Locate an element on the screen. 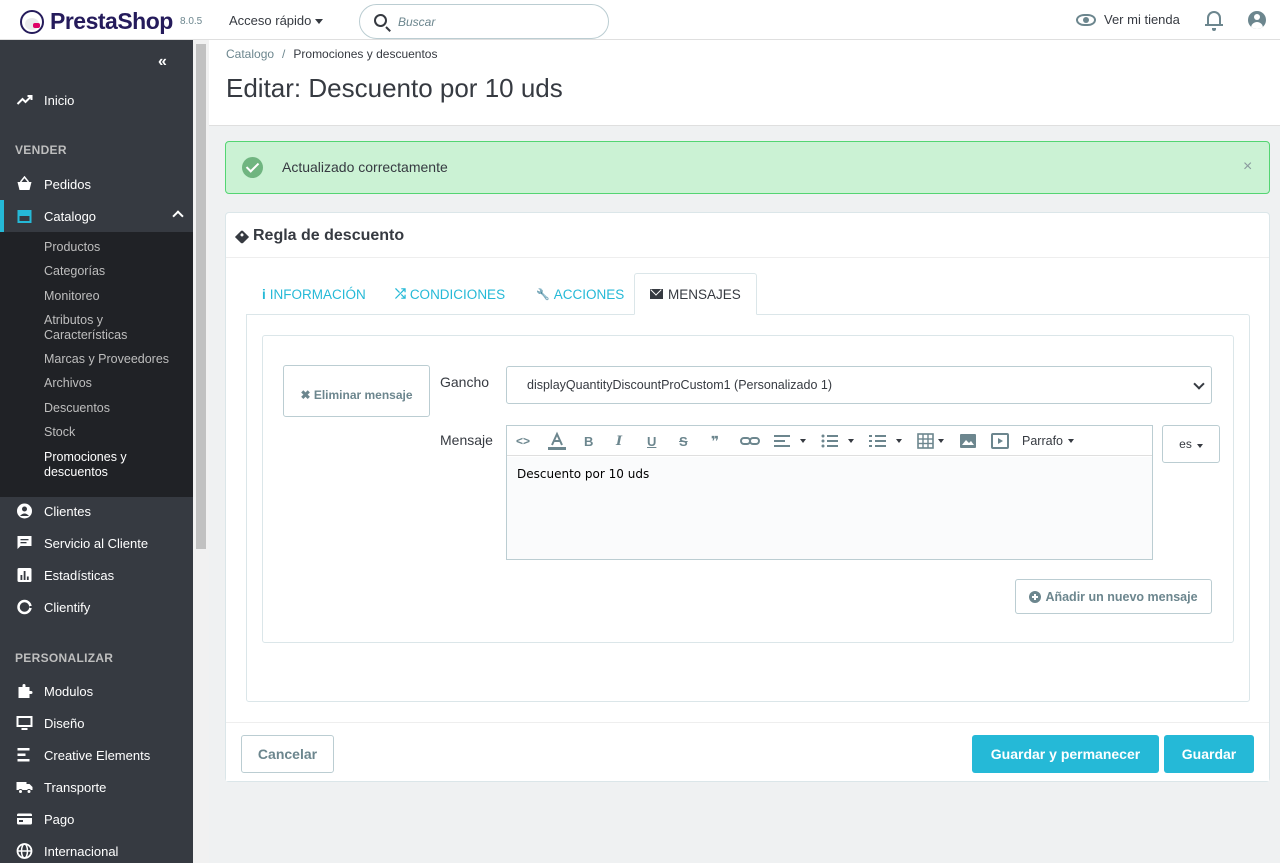 The height and width of the screenshot is (863, 1280). section-customize-heading: PERSONALIZAR is located at coordinates (64, 658).